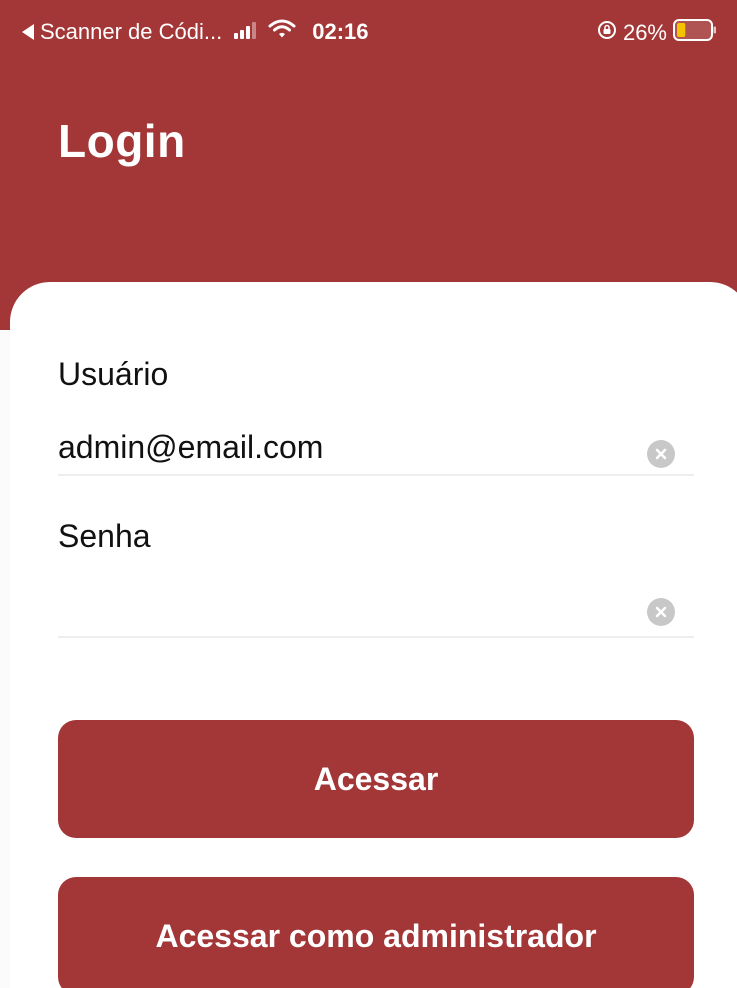  What do you see at coordinates (376, 448) in the screenshot?
I see `username-input` at bounding box center [376, 448].